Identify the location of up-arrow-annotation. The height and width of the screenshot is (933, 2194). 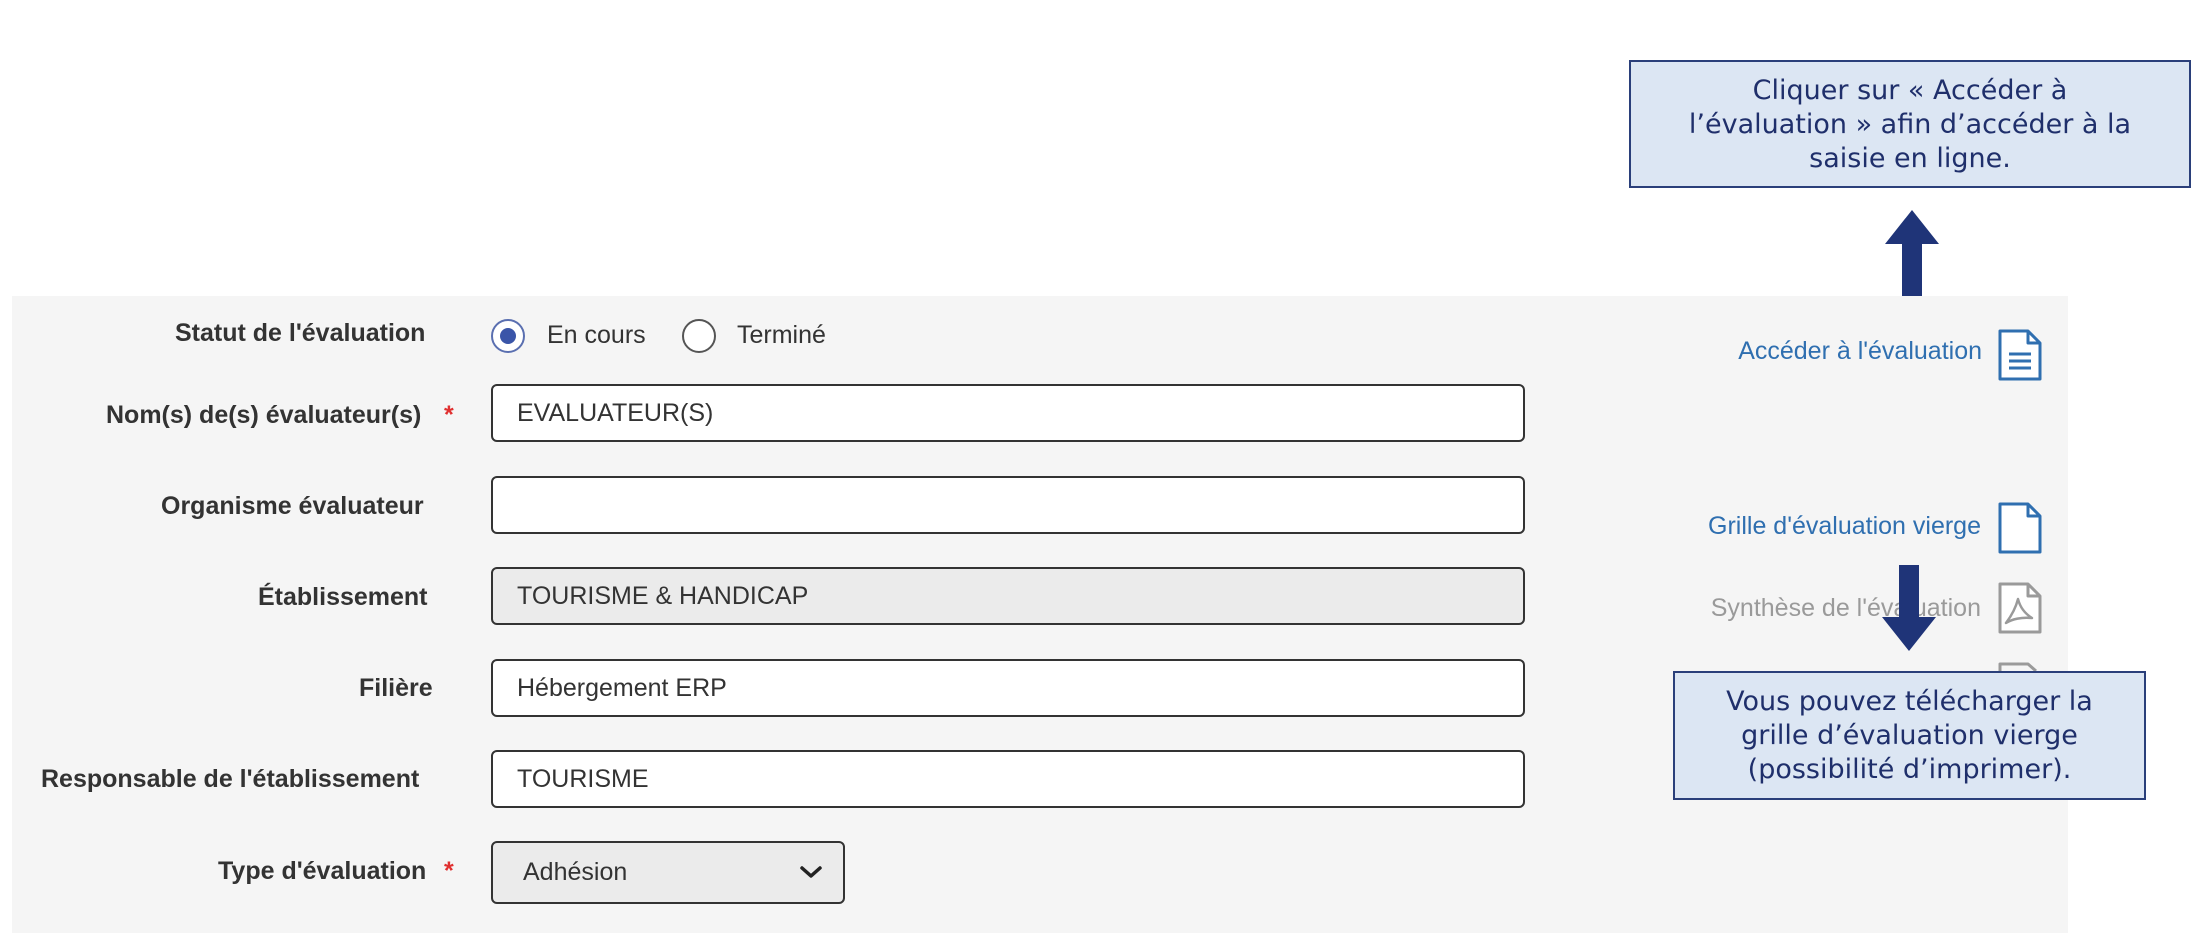
(1912, 255).